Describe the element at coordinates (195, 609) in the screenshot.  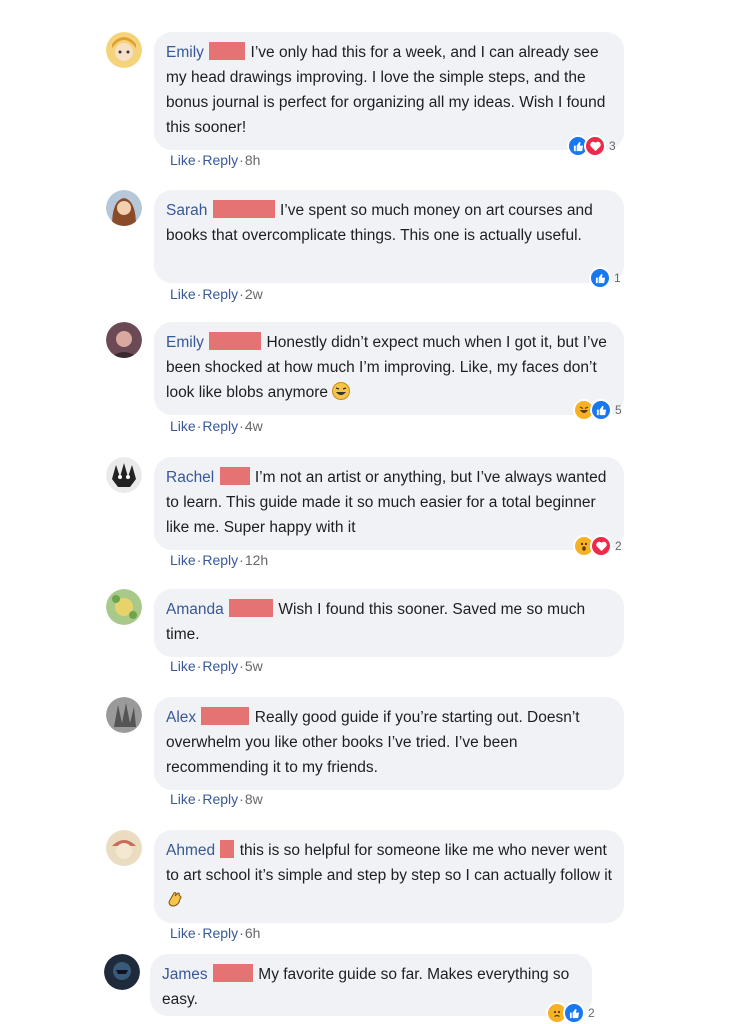
I see `comment-author: Amanda` at that location.